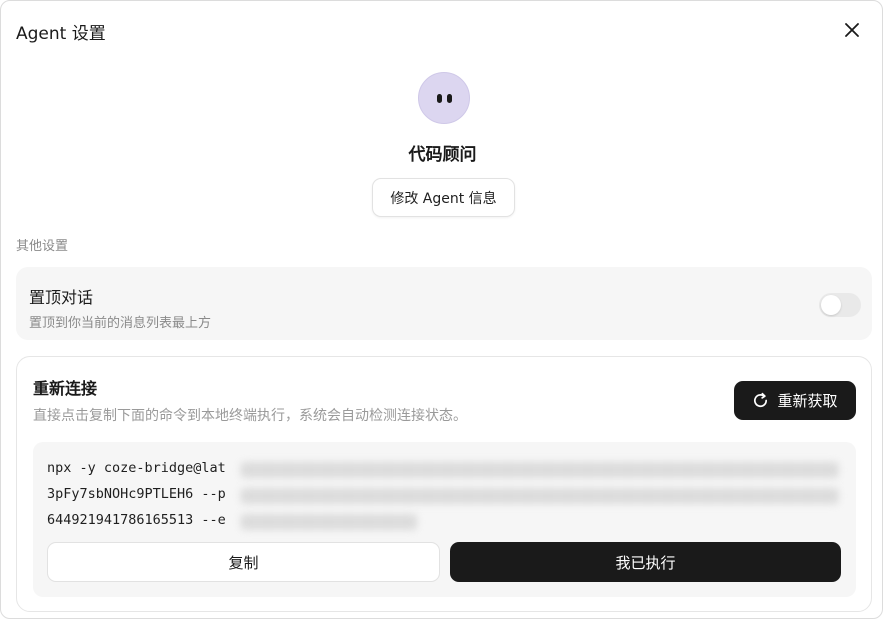 The width and height of the screenshot is (883, 619). What do you see at coordinates (443, 197) in the screenshot?
I see `edit-agent-info-button: 修改 Agent 信息` at bounding box center [443, 197].